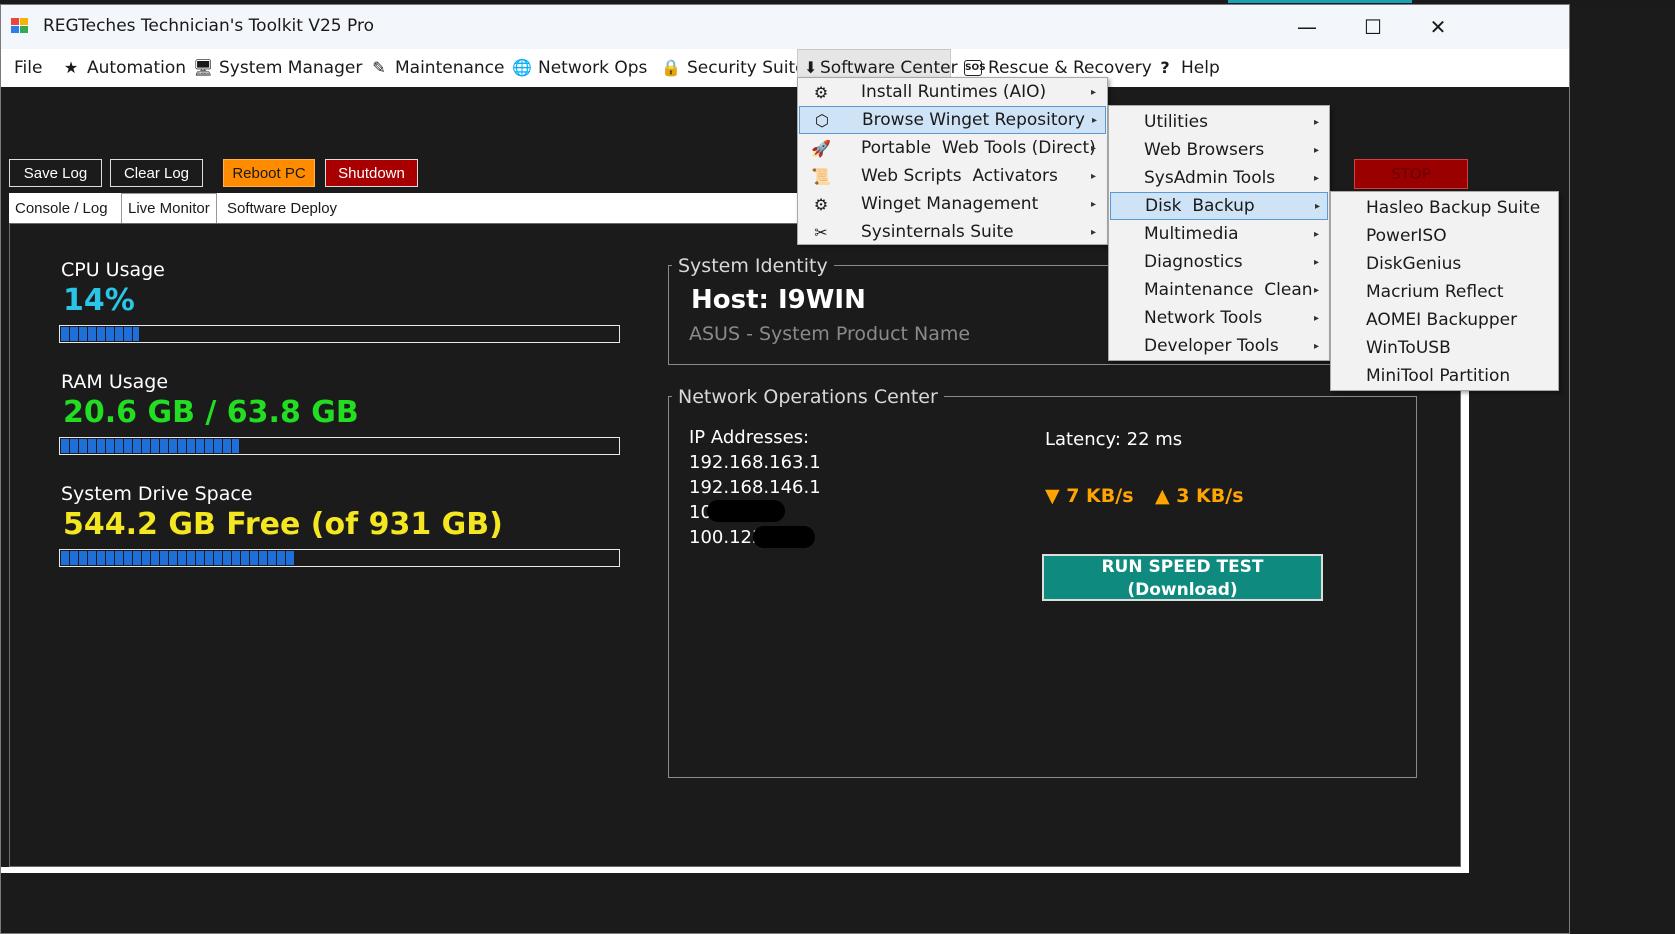  What do you see at coordinates (671, 67) in the screenshot?
I see `lock-icon: 🔒` at bounding box center [671, 67].